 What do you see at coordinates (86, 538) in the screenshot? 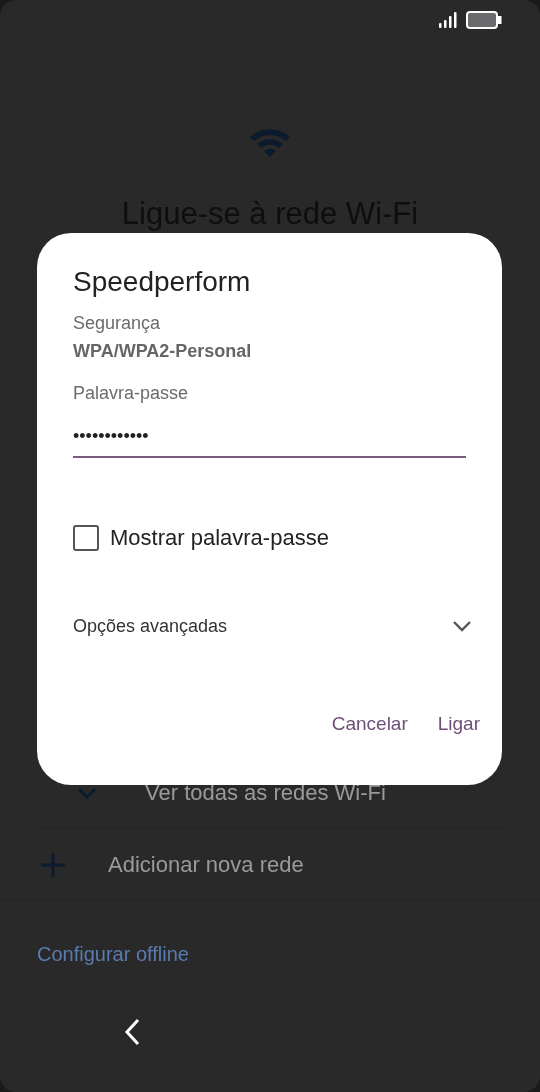
I see `checkbox` at bounding box center [86, 538].